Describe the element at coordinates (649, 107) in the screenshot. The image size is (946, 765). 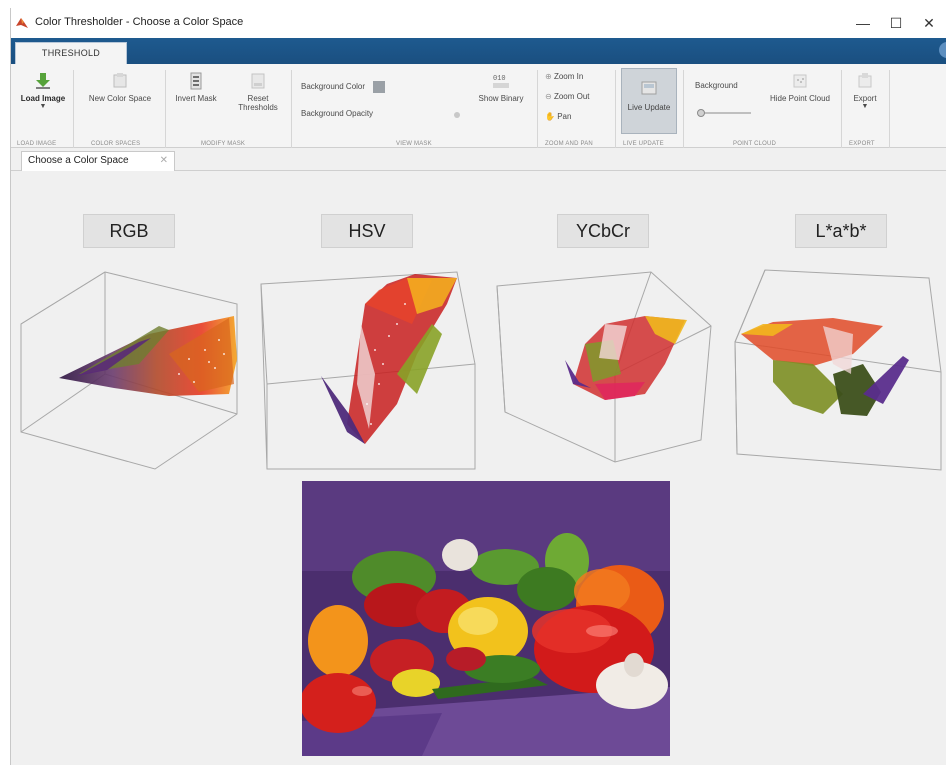
I see `live-update-label: Live Update` at that location.